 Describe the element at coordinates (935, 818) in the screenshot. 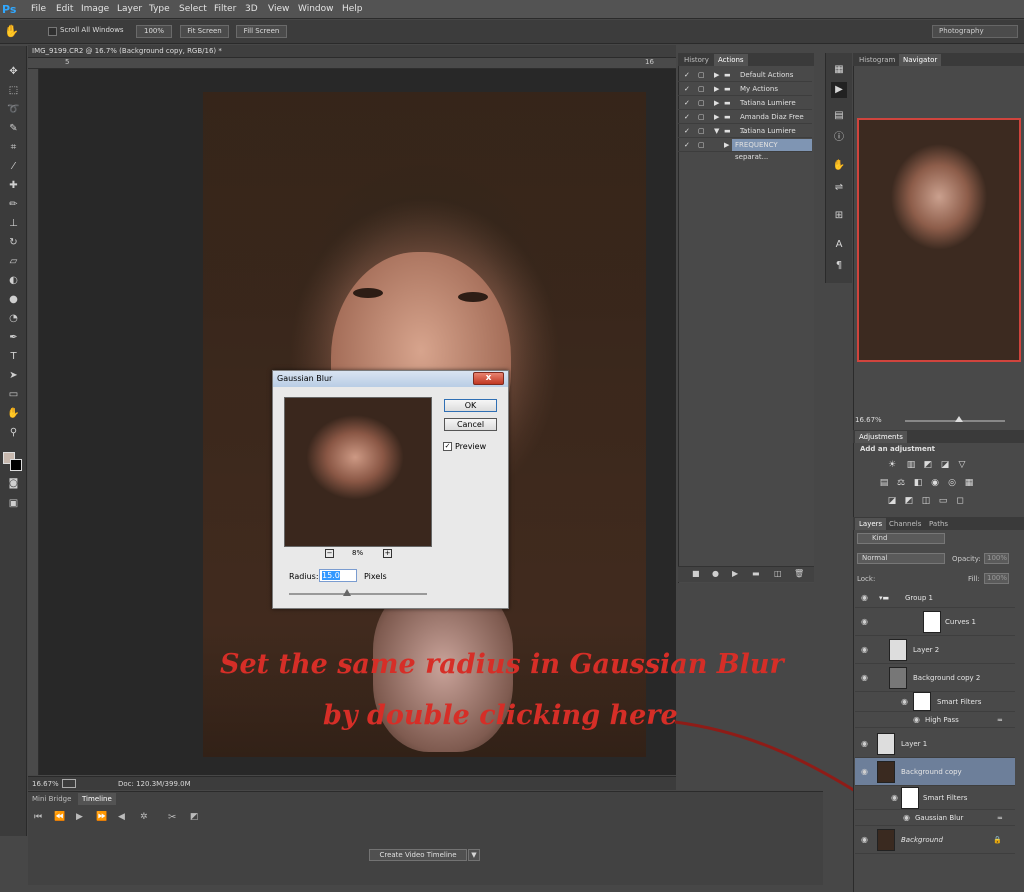

I see `filter-row-gaussian-blur: ◉ Gaussian Blur ≂` at that location.